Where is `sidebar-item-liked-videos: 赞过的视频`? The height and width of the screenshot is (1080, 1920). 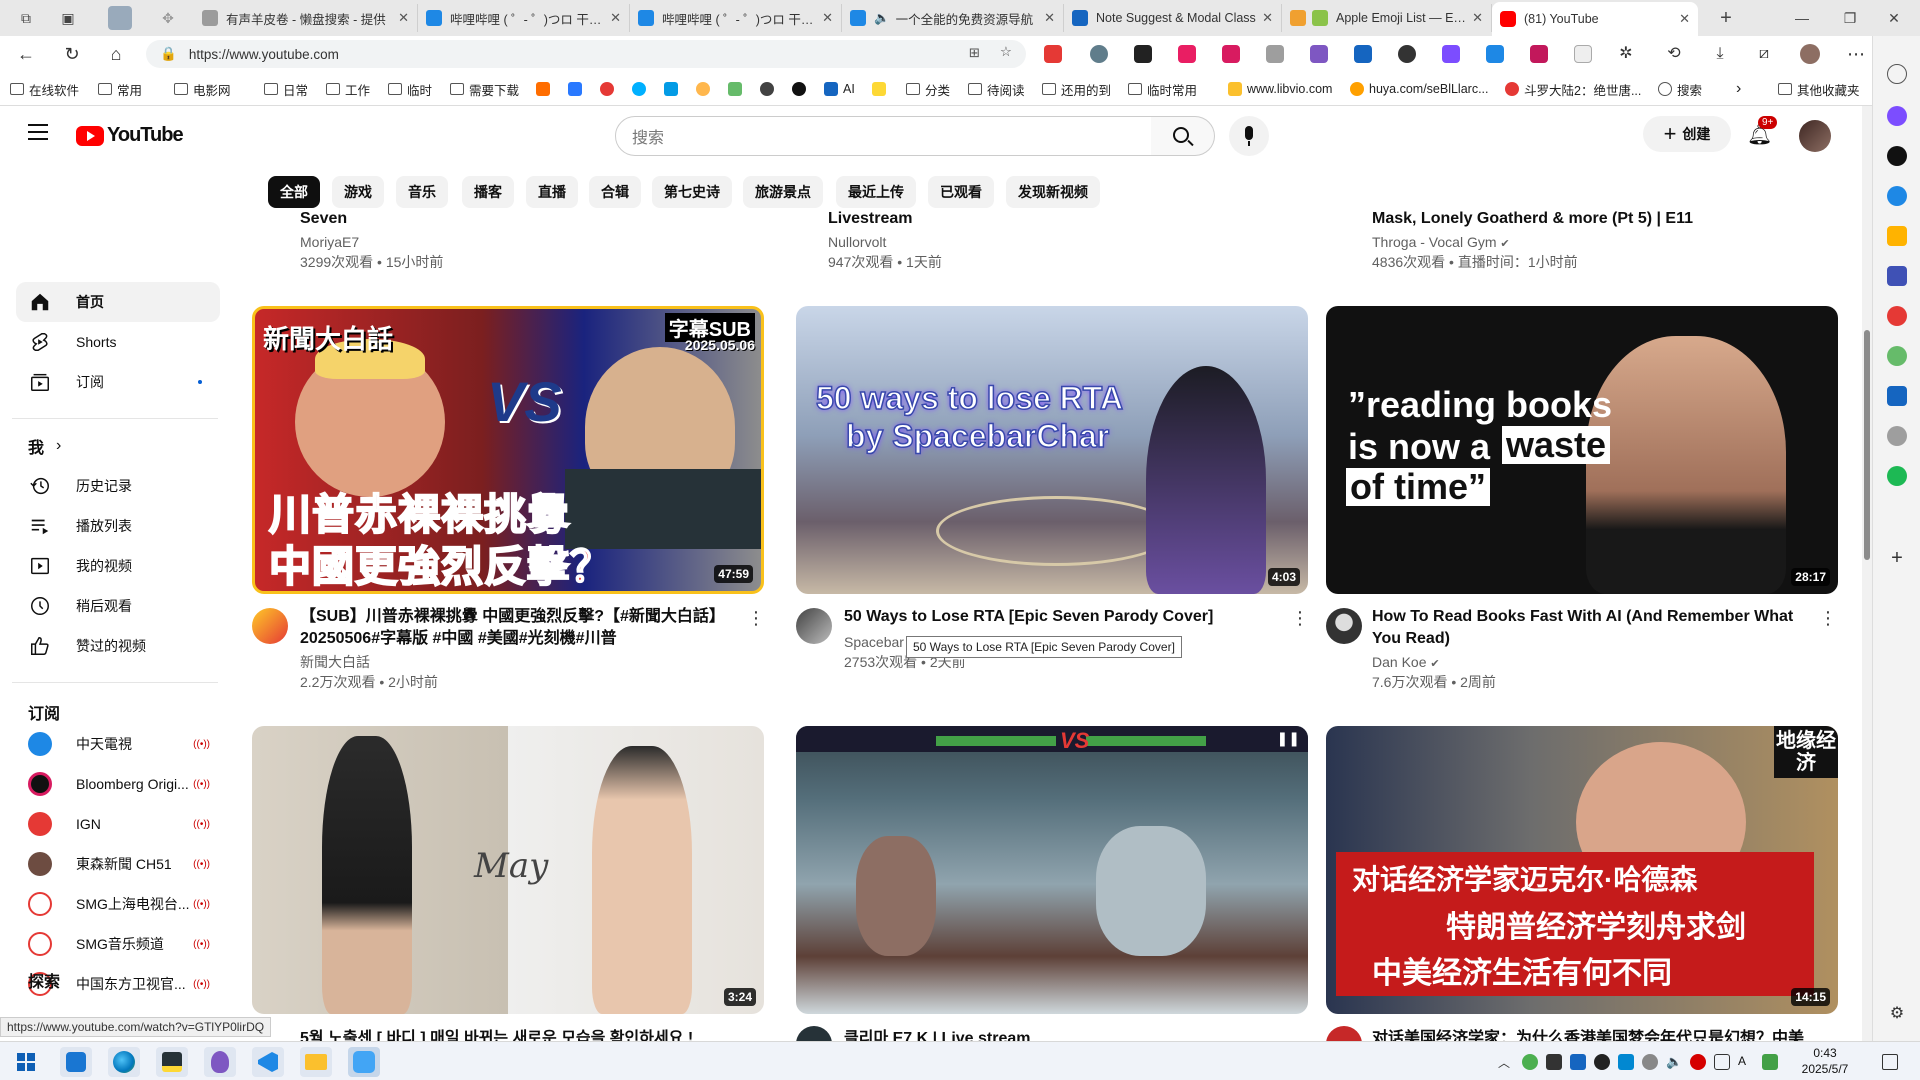
sidebar-item-liked-videos: 赞过的视频 is located at coordinates (118, 646).